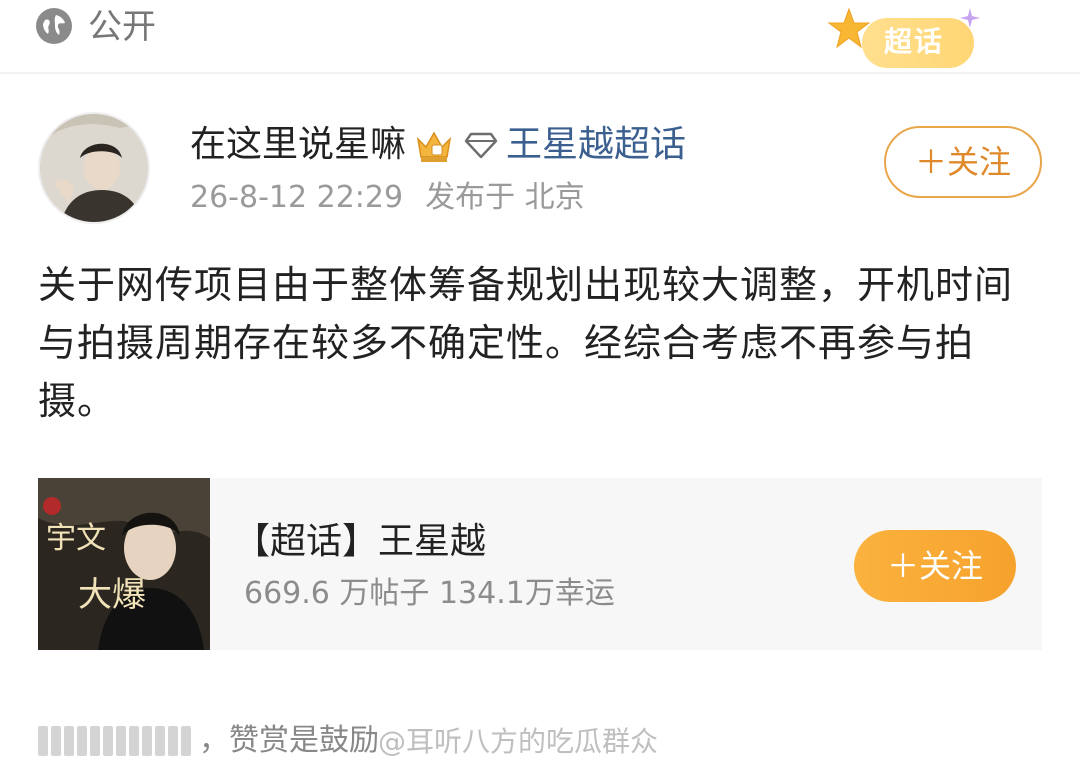 The width and height of the screenshot is (1080, 767). I want to click on badge-label: 超话, so click(914, 41).